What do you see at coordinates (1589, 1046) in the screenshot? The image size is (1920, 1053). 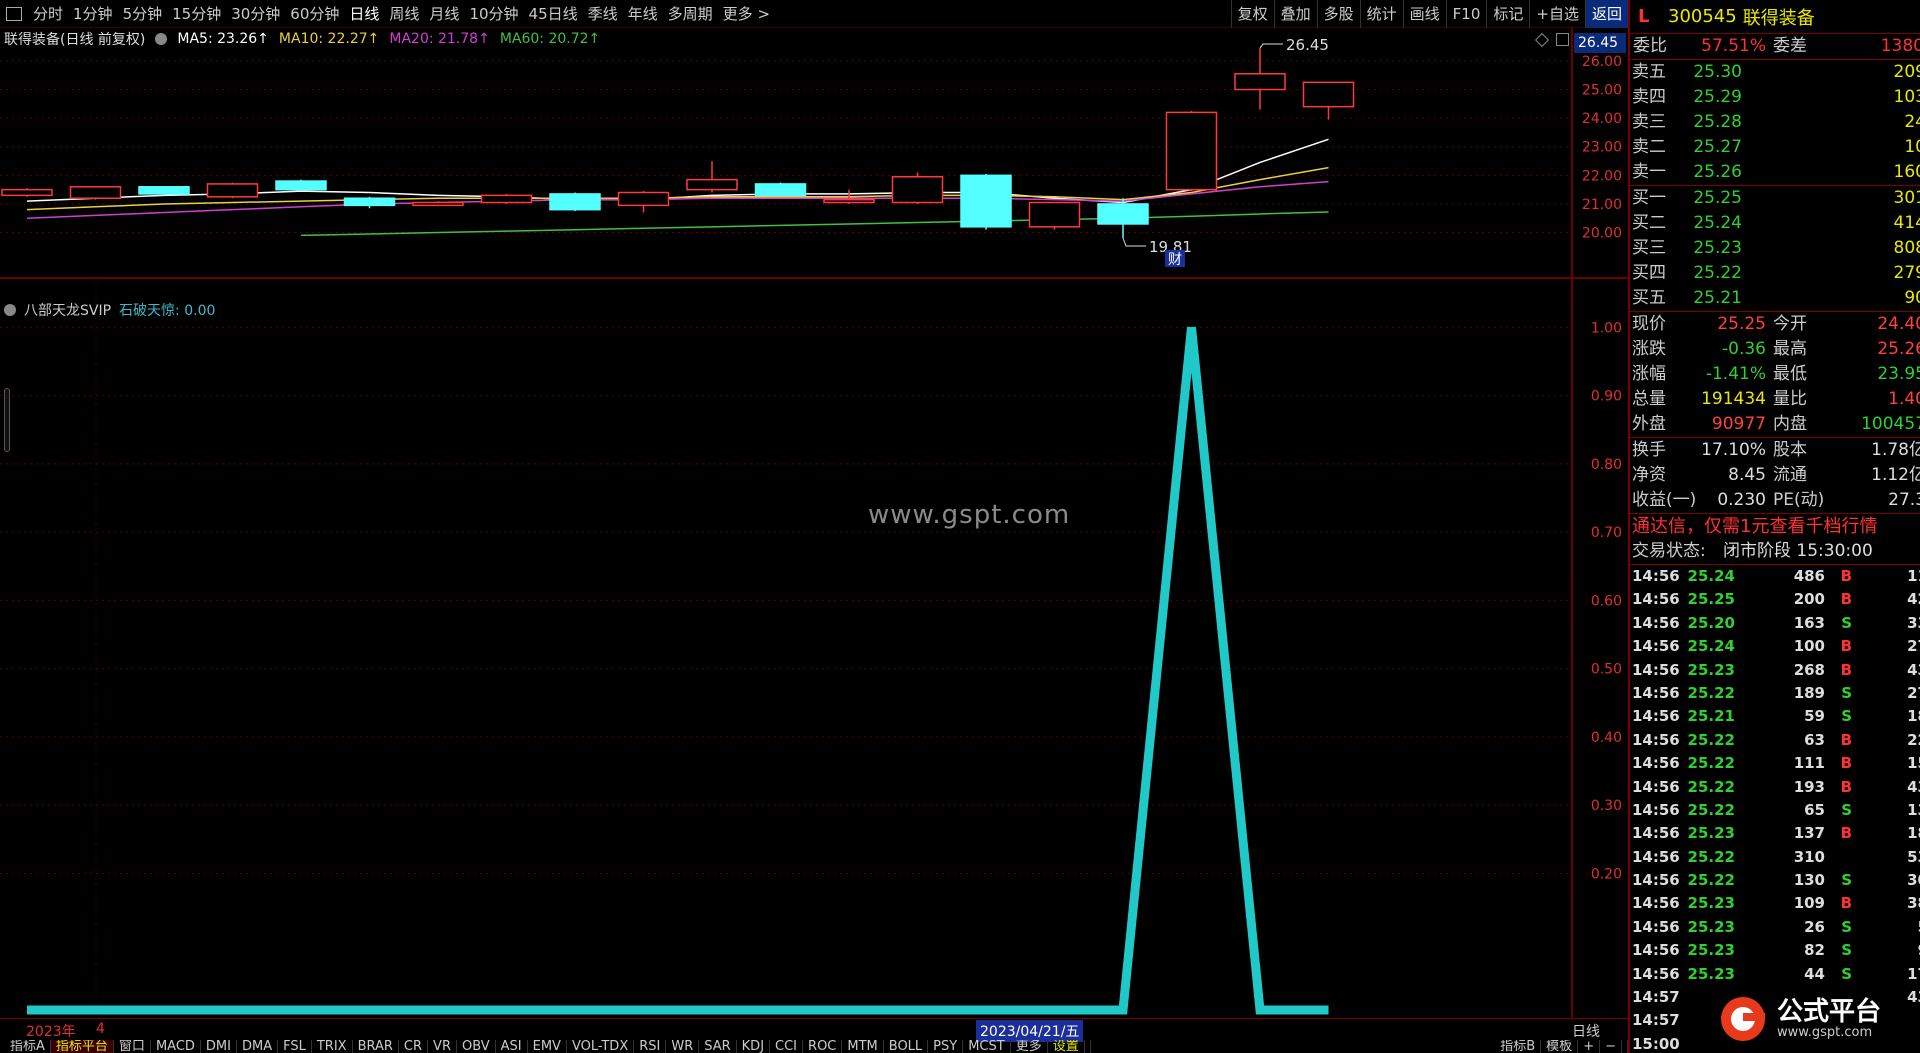 I see `indicator-tab-right-2: +` at bounding box center [1589, 1046].